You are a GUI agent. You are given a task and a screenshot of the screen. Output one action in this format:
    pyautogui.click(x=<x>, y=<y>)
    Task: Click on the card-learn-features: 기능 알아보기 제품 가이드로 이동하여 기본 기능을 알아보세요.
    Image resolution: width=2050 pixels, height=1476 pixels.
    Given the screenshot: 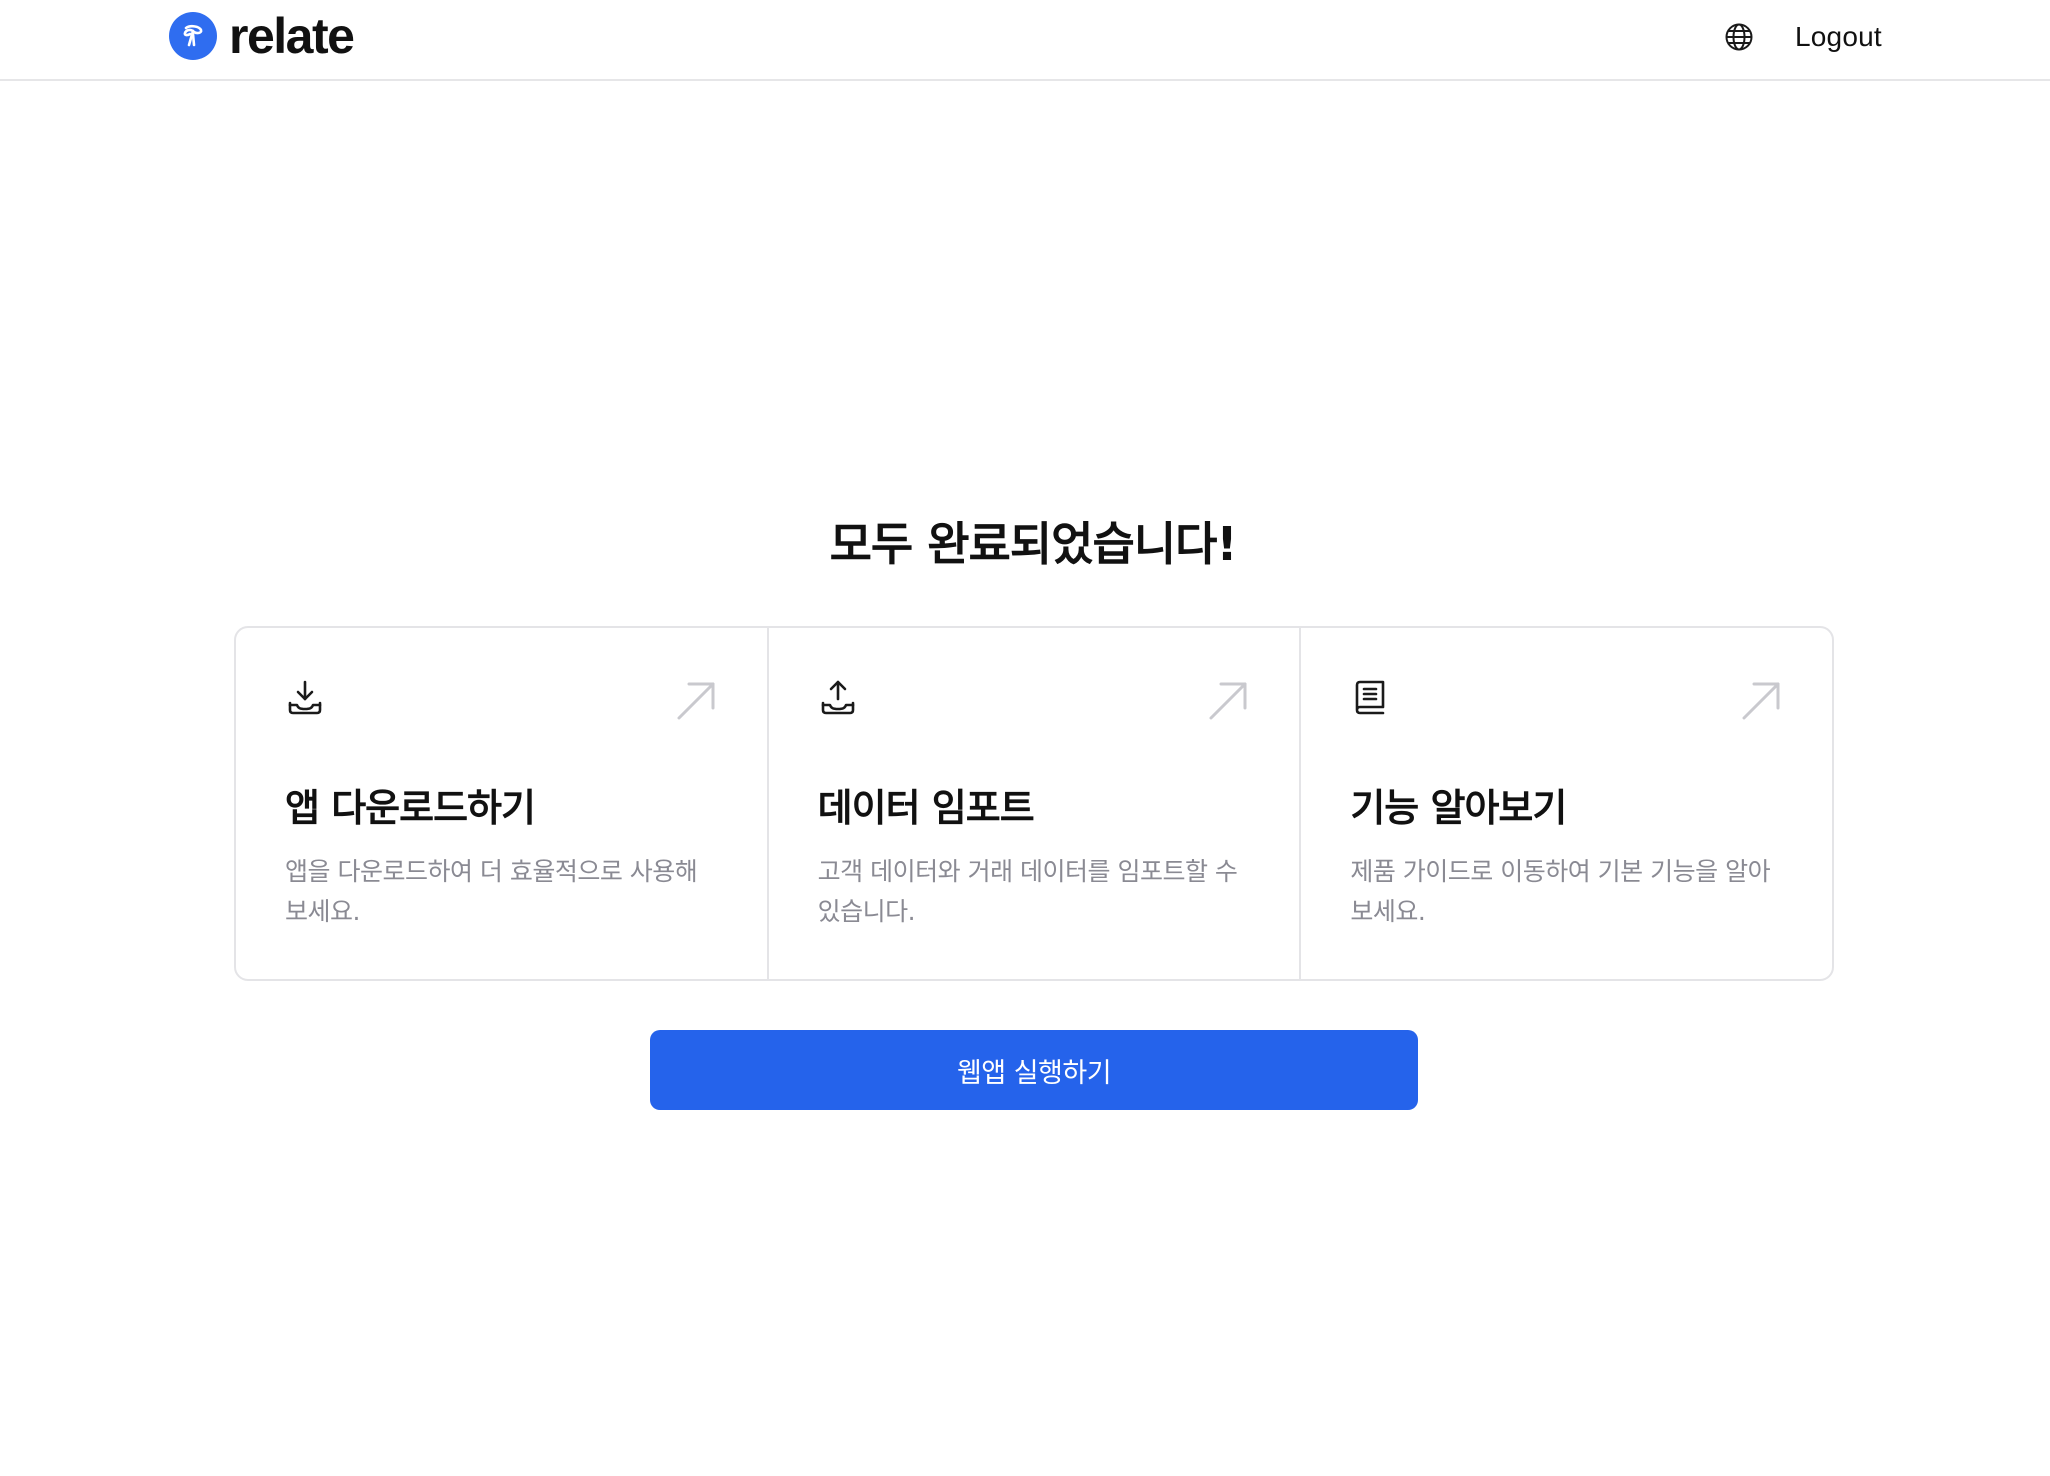 What is the action you would take?
    pyautogui.click(x=1565, y=803)
    